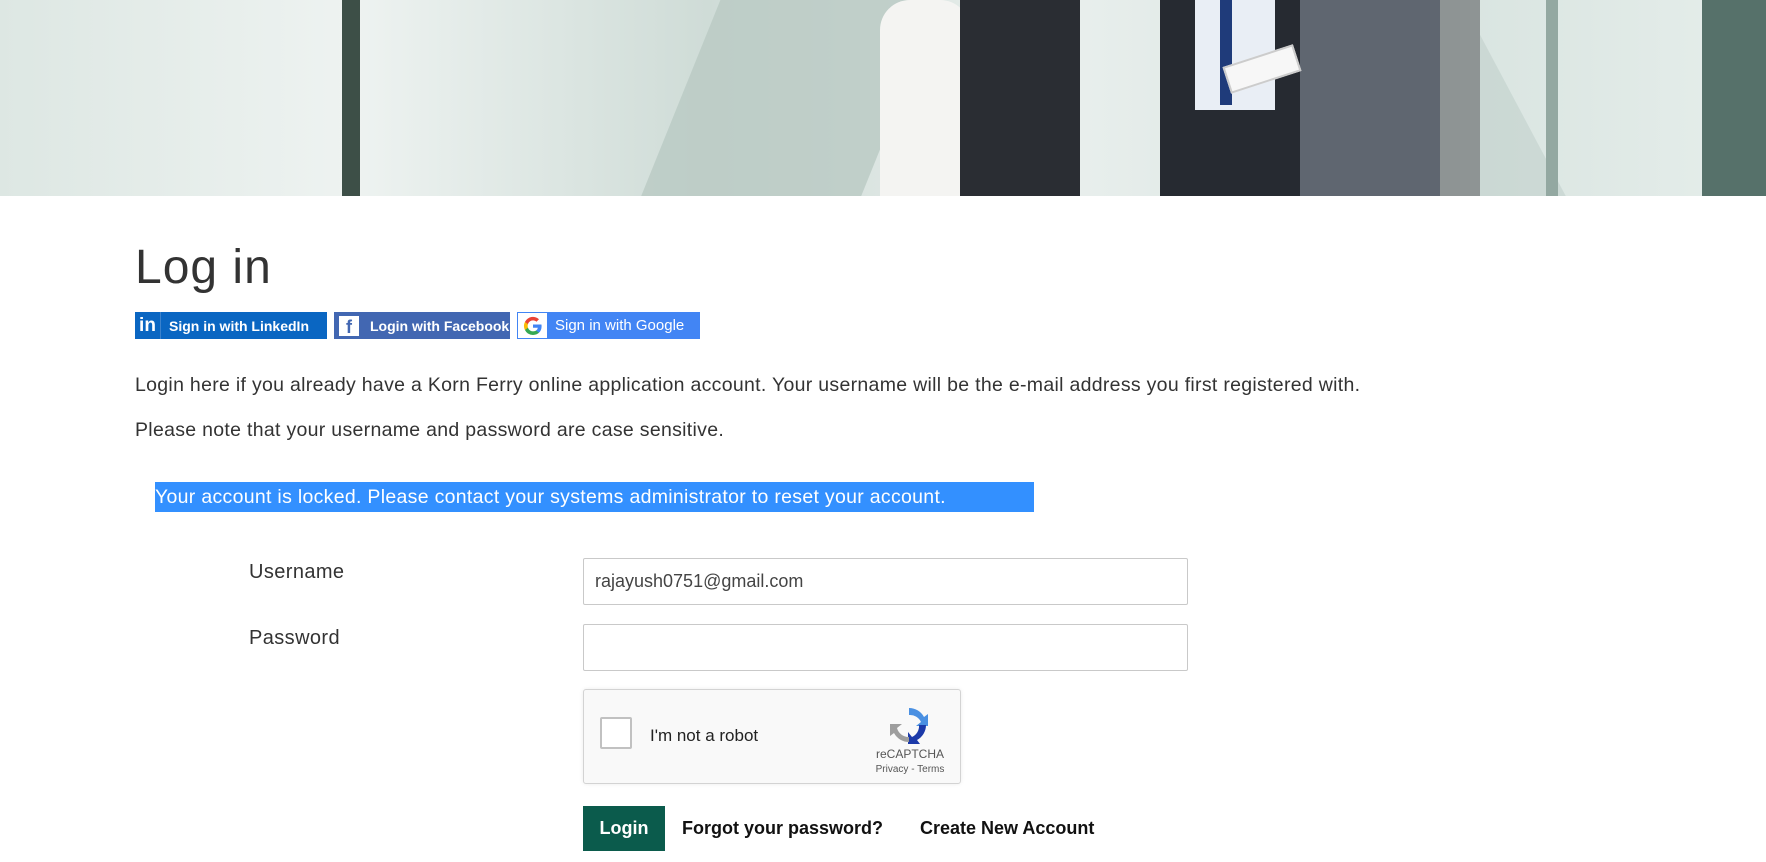 This screenshot has width=1766, height=862. I want to click on create-account-link: Create New Account, so click(1007, 828).